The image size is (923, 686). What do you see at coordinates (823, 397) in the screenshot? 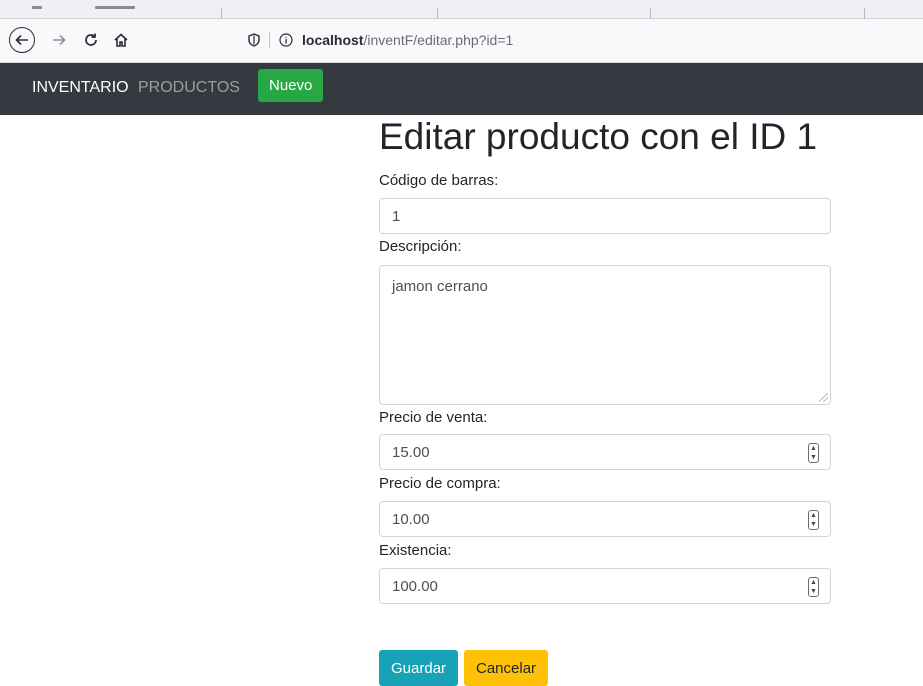
I see `resize-grip-icon` at bounding box center [823, 397].